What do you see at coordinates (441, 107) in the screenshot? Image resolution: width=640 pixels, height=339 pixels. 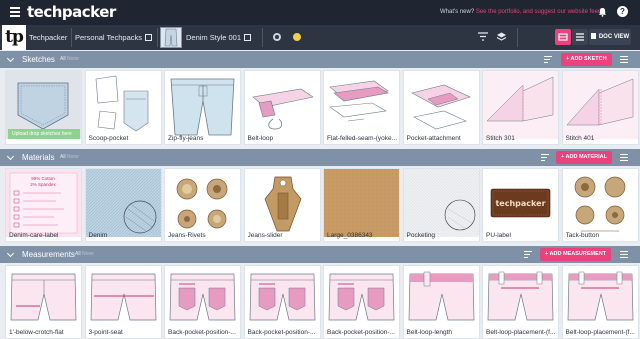 I see `sketch-card: Pocket-attachment` at bounding box center [441, 107].